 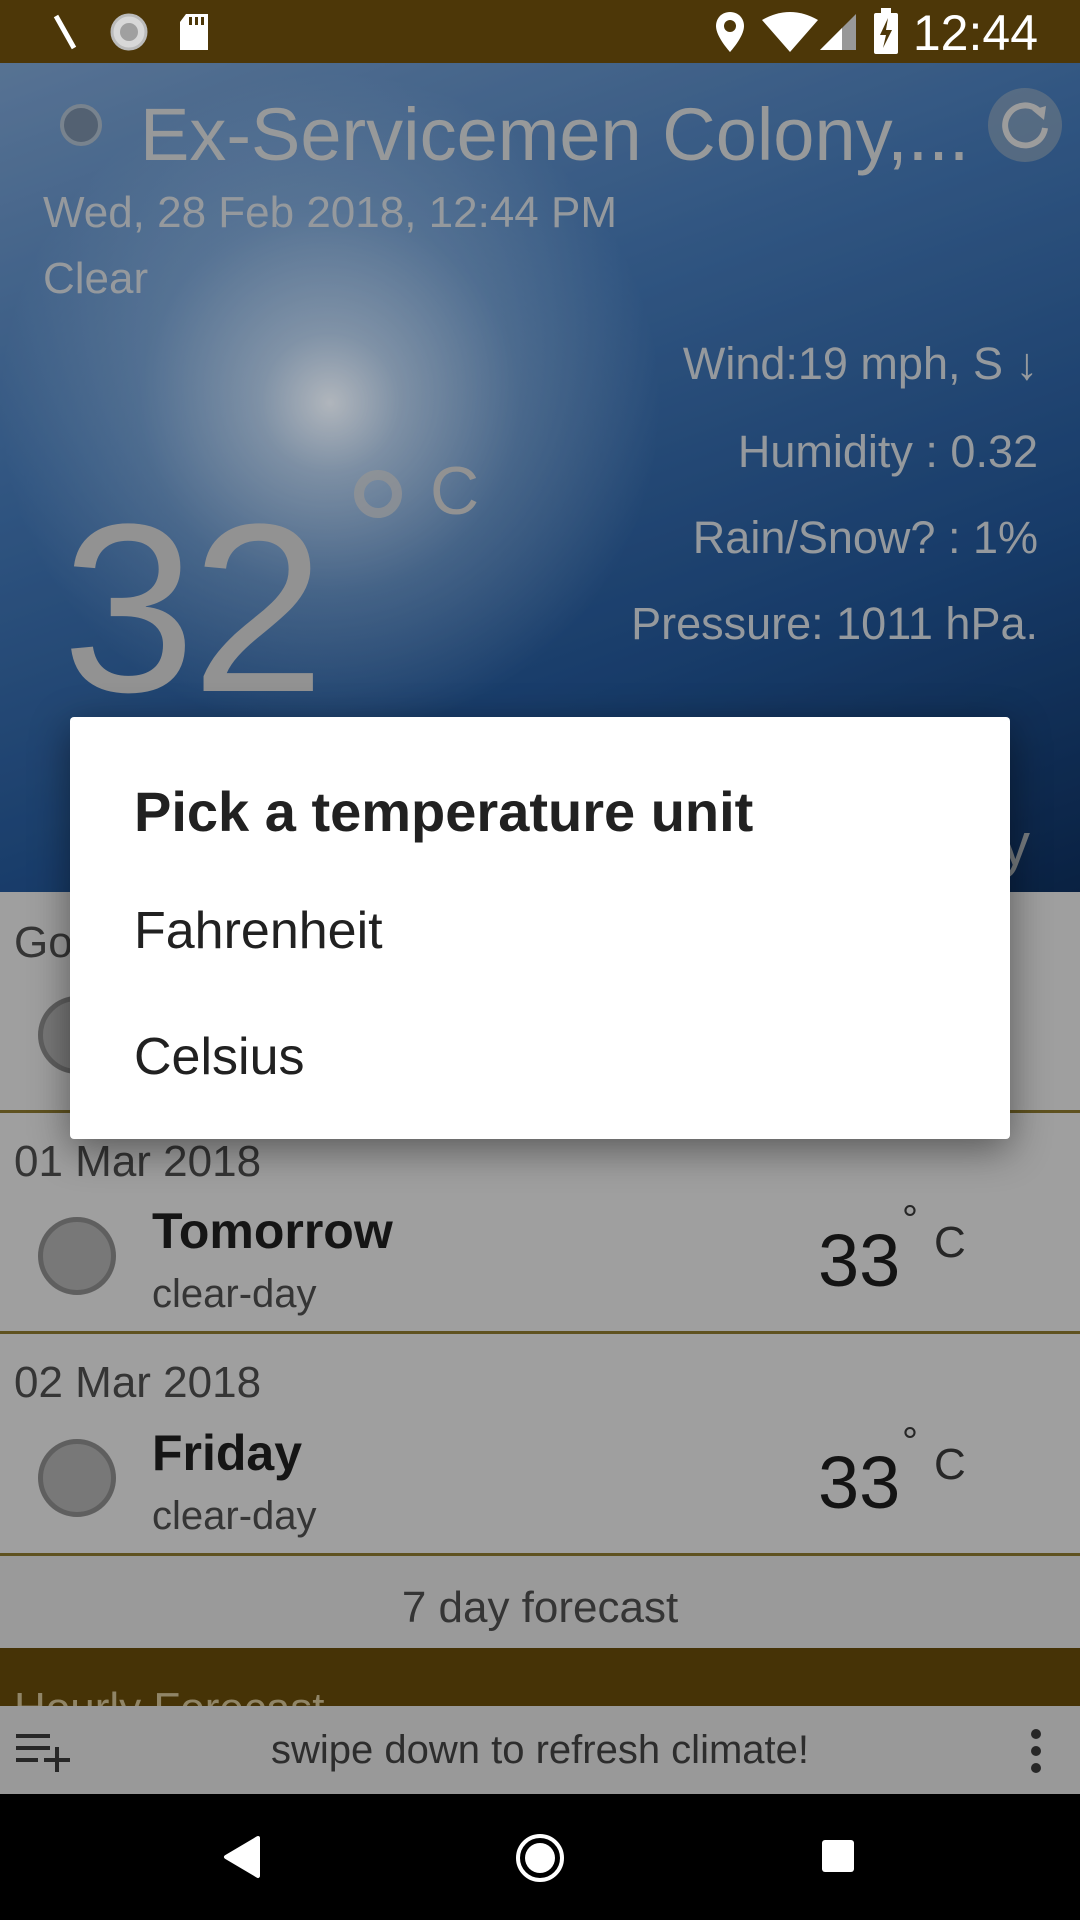 I want to click on back-icon, so click(x=242, y=1857).